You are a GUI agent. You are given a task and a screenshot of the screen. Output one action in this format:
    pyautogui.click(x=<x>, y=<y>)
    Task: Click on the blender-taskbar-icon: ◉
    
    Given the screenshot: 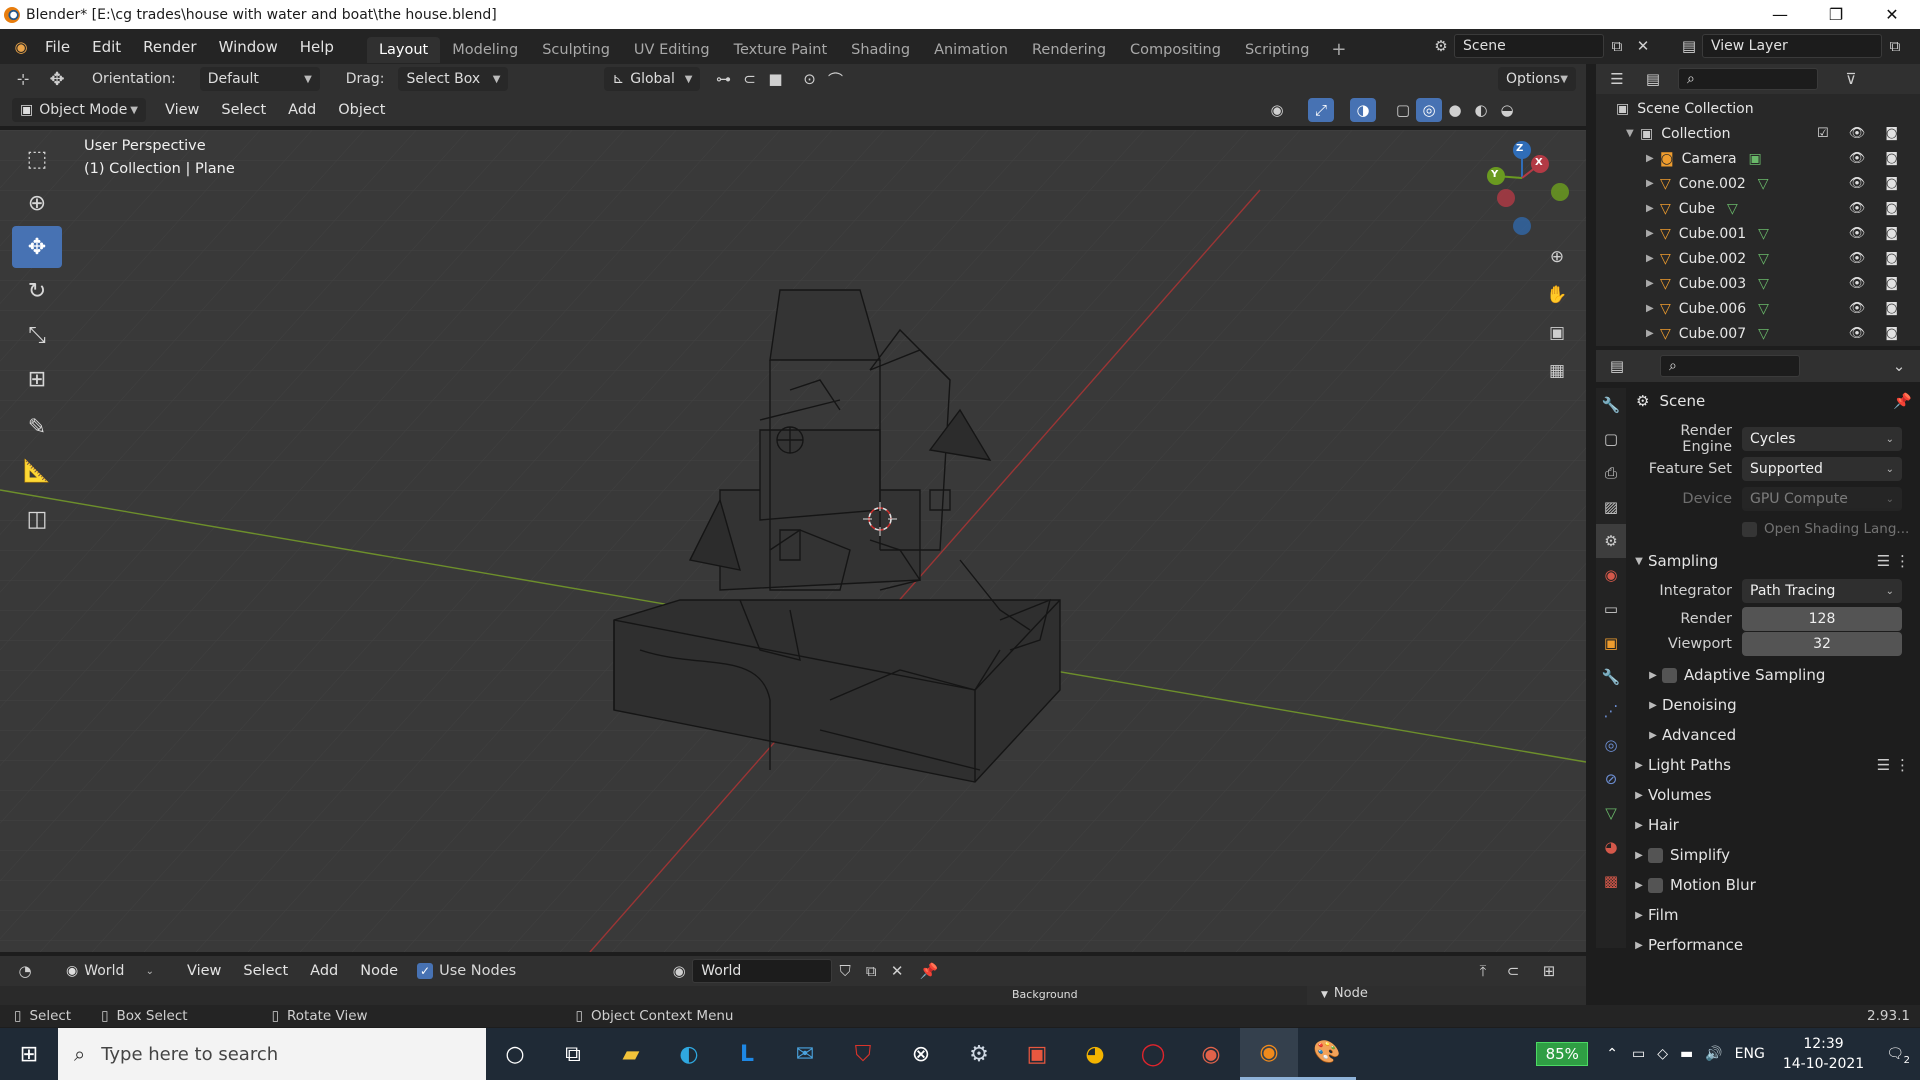 What is the action you would take?
    pyautogui.click(x=1269, y=1054)
    